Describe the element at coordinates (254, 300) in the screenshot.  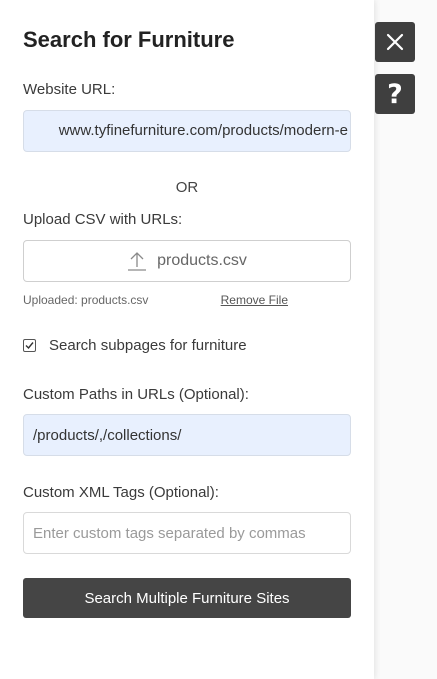
I see `remove-file-link: Remove File` at that location.